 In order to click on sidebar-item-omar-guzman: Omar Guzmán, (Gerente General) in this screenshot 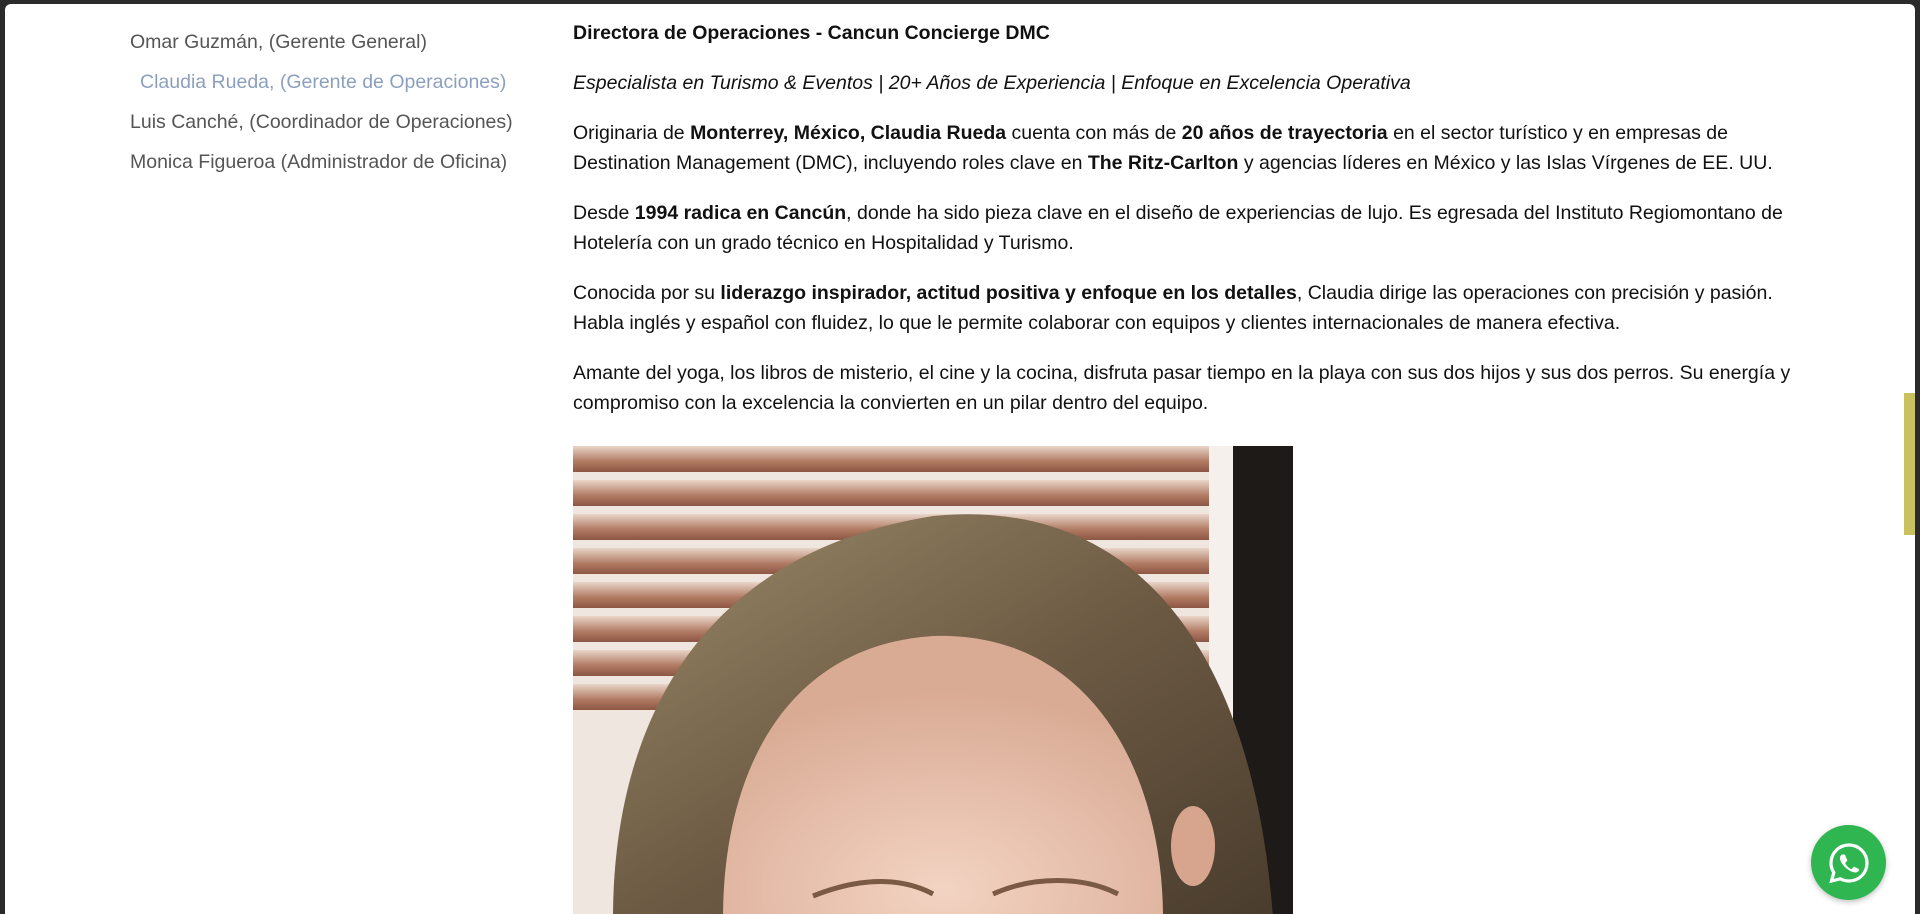, I will do `click(340, 42)`.